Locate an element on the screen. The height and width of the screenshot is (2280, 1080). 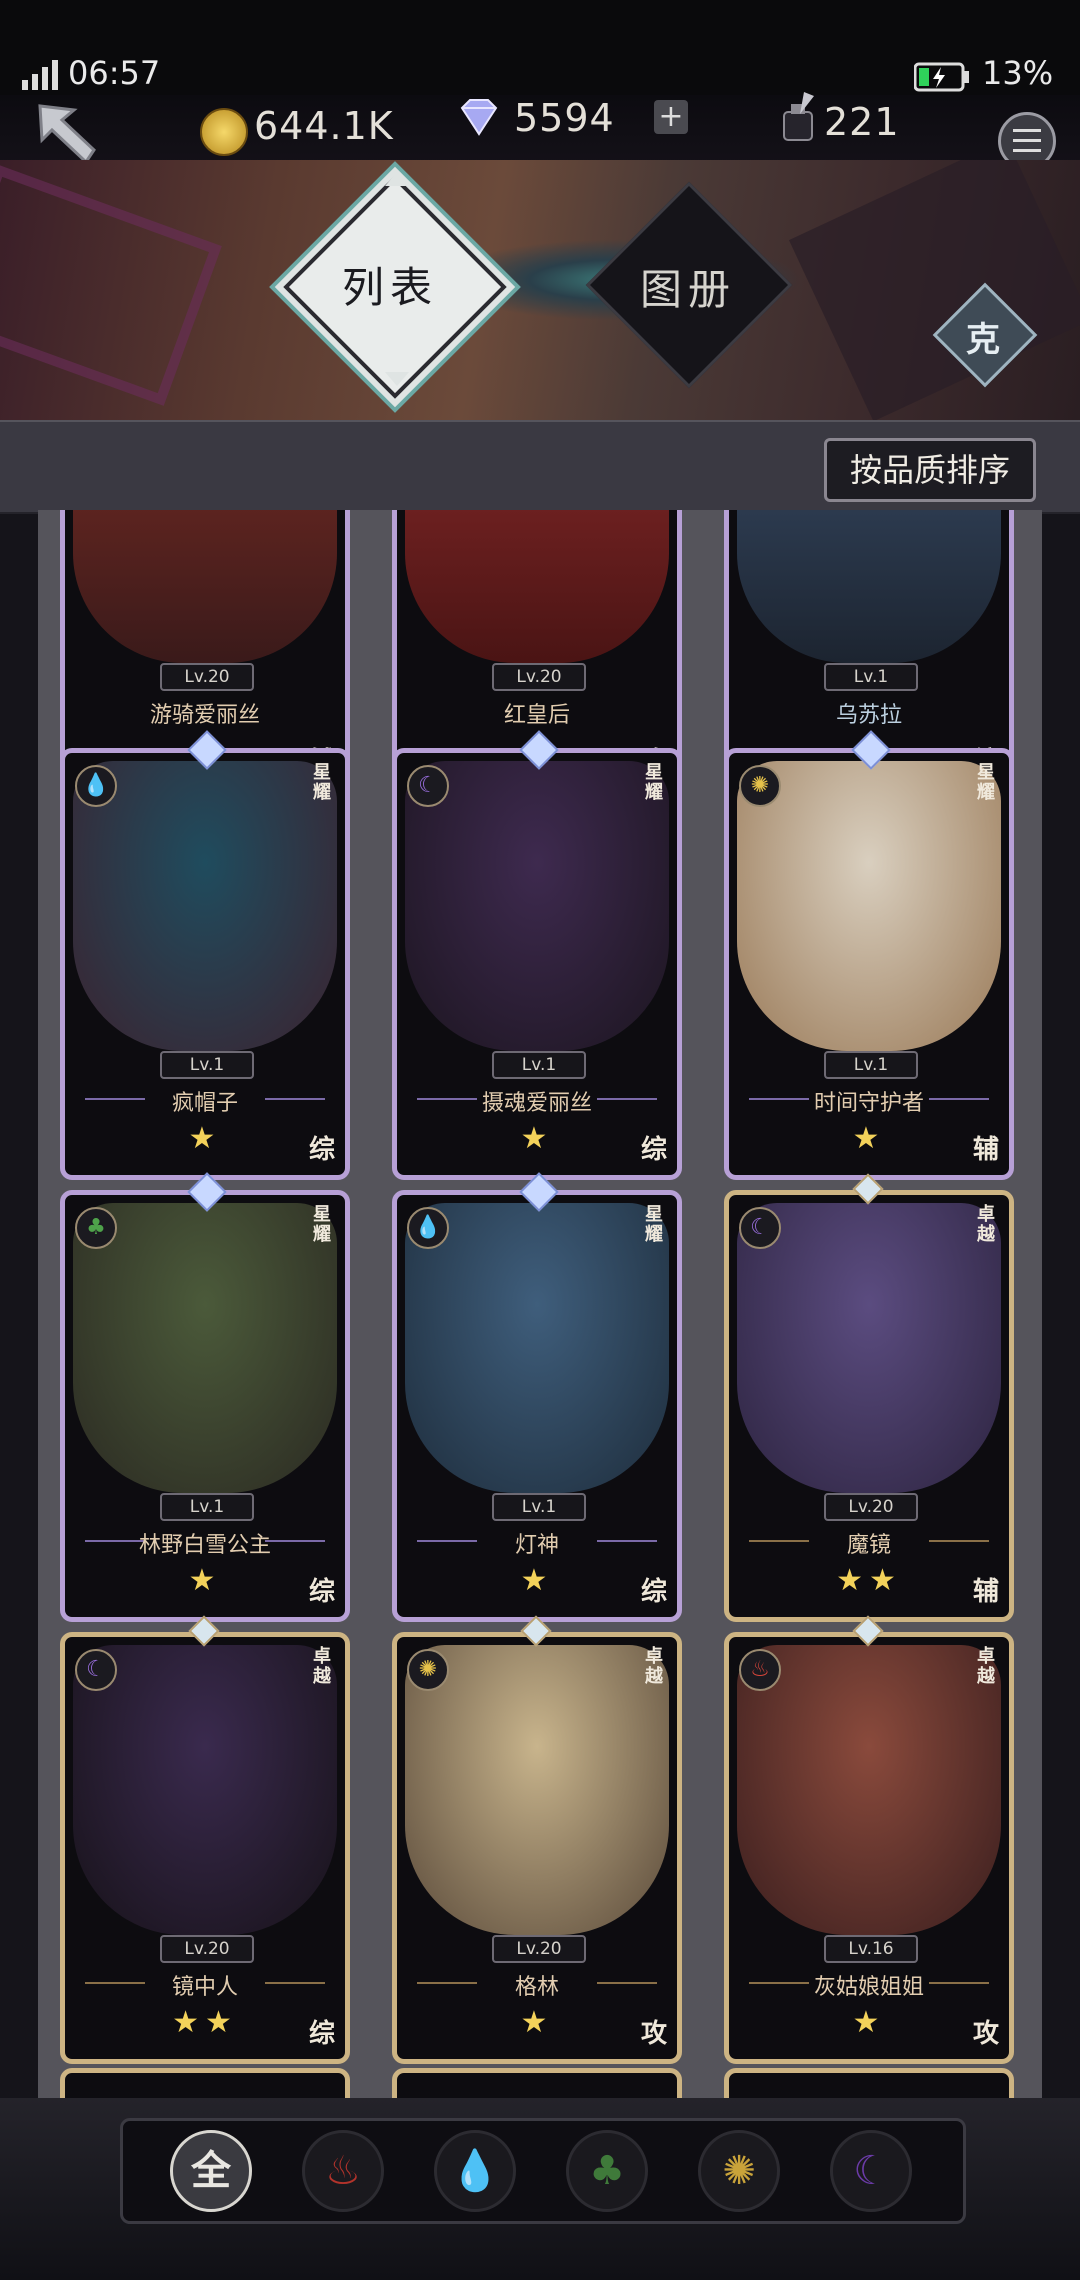
tab-list-label: 列表 is located at coordinates (389, 287).